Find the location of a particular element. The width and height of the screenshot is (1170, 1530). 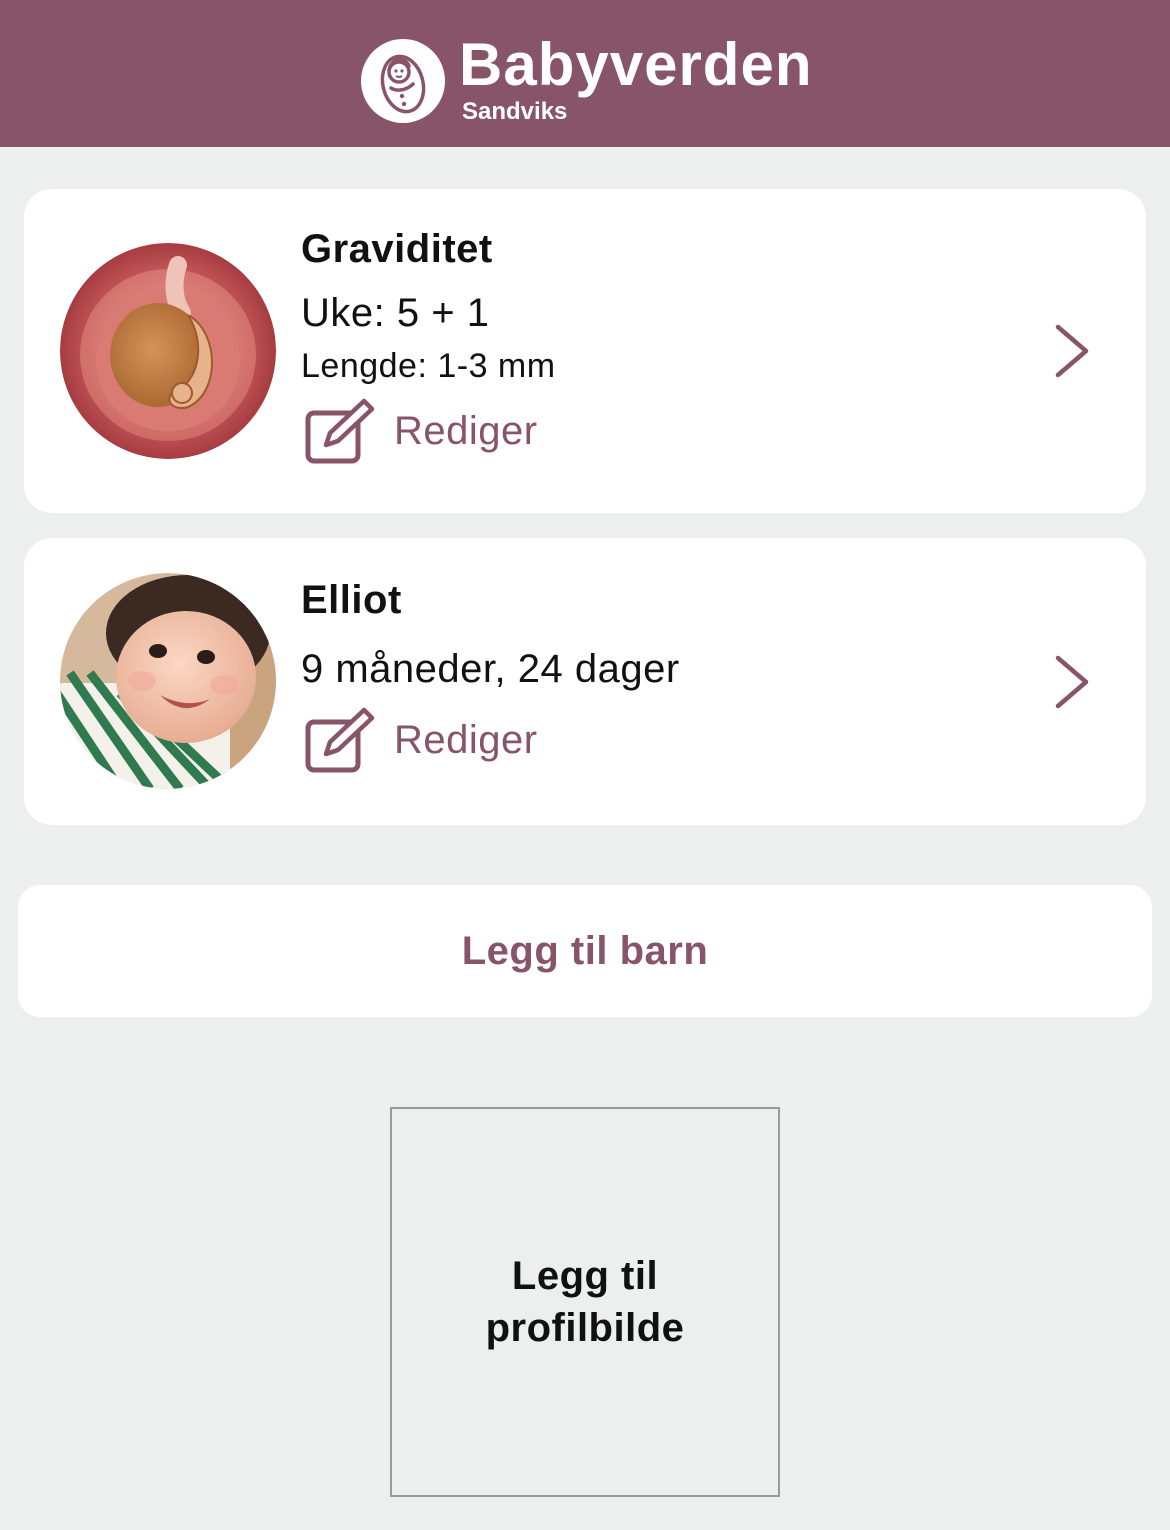

add-profile-picture-label: Legg til profilbilde is located at coordinates (585, 1302).